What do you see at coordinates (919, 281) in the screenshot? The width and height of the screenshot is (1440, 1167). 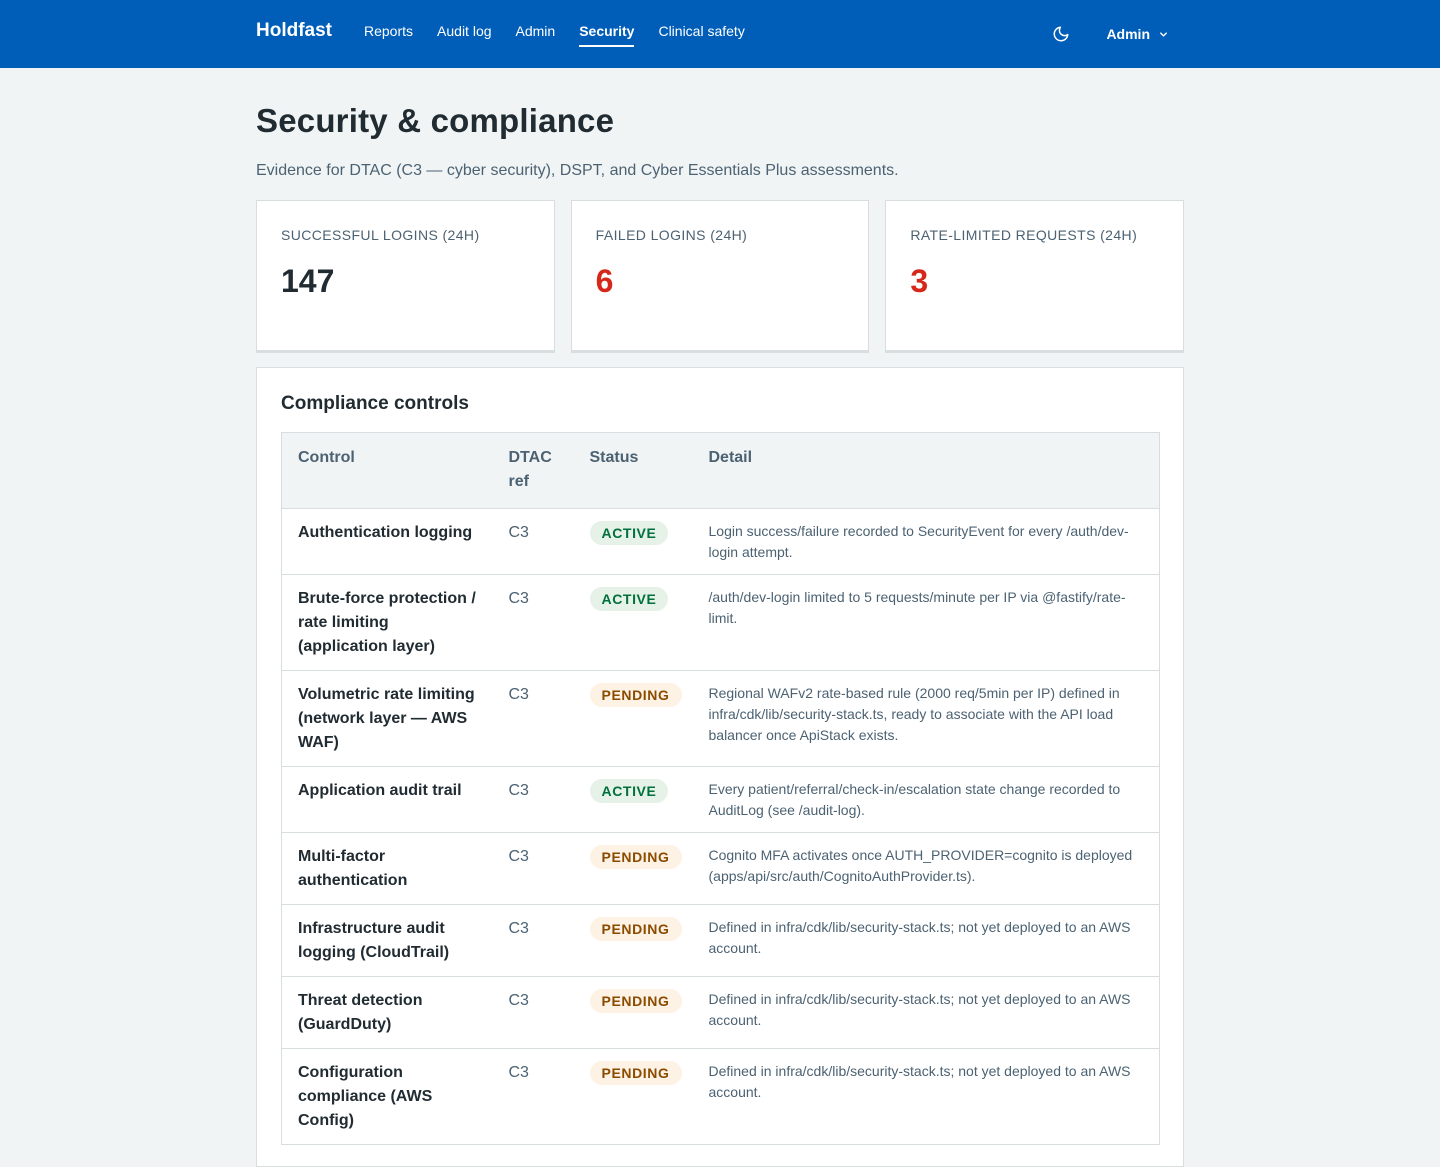 I see `stat-value: 3` at bounding box center [919, 281].